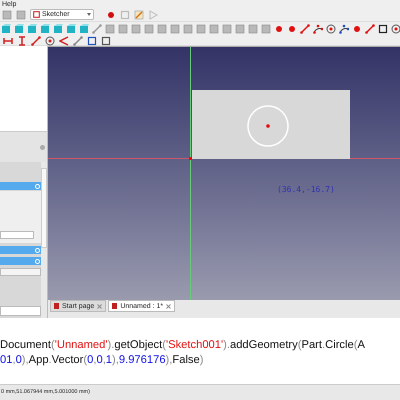 The image size is (400, 400). I want to click on angle-icon, so click(64, 41).